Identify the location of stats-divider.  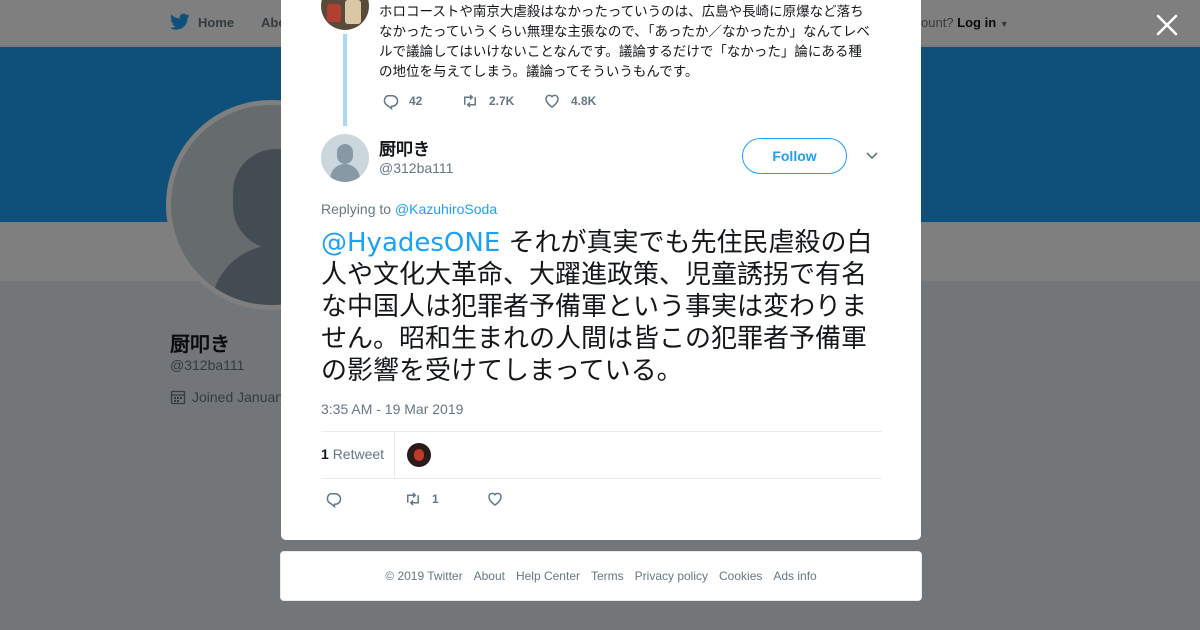
(394, 455).